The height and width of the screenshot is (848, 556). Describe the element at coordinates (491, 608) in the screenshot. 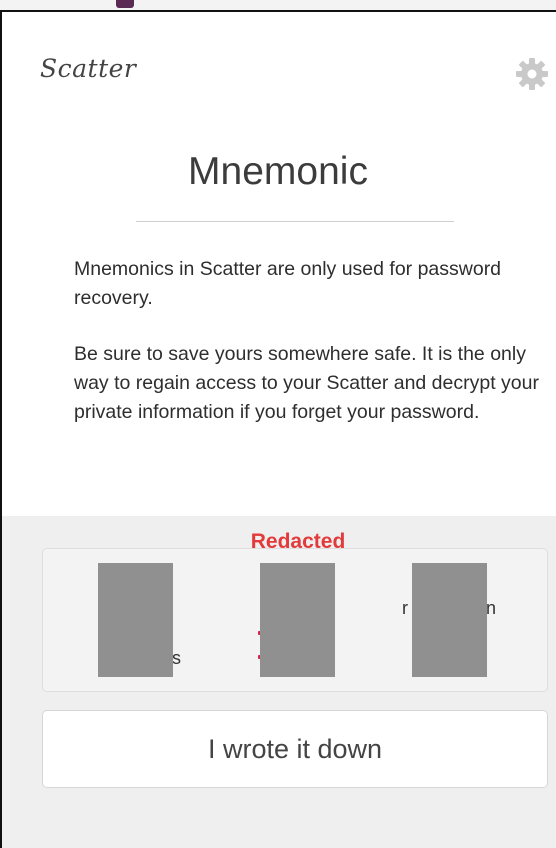

I see `mnemonic-word-fragment: n` at that location.